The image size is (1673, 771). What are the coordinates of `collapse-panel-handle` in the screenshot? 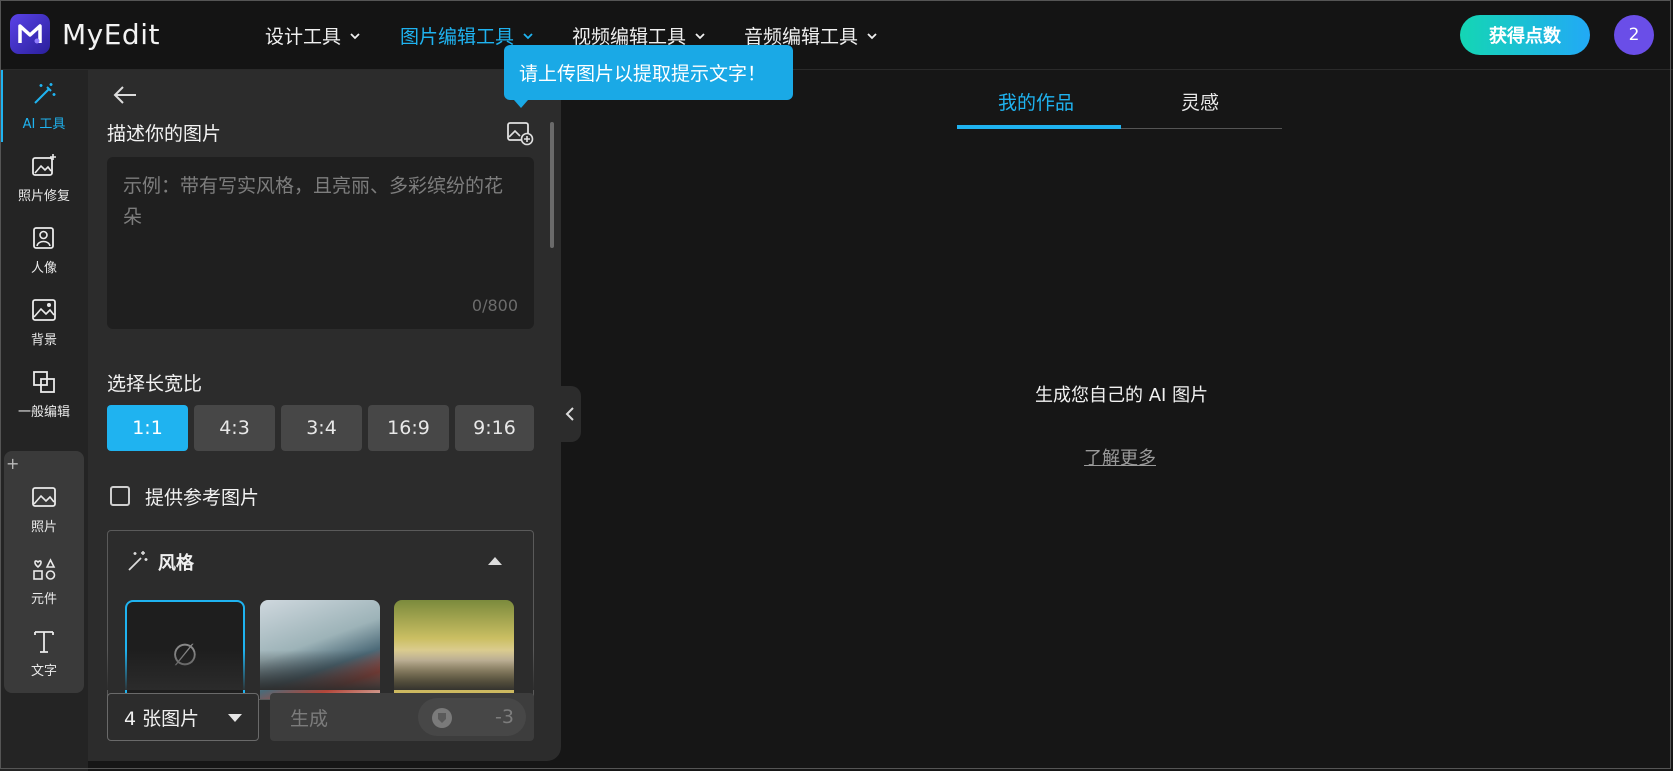 It's located at (570, 414).